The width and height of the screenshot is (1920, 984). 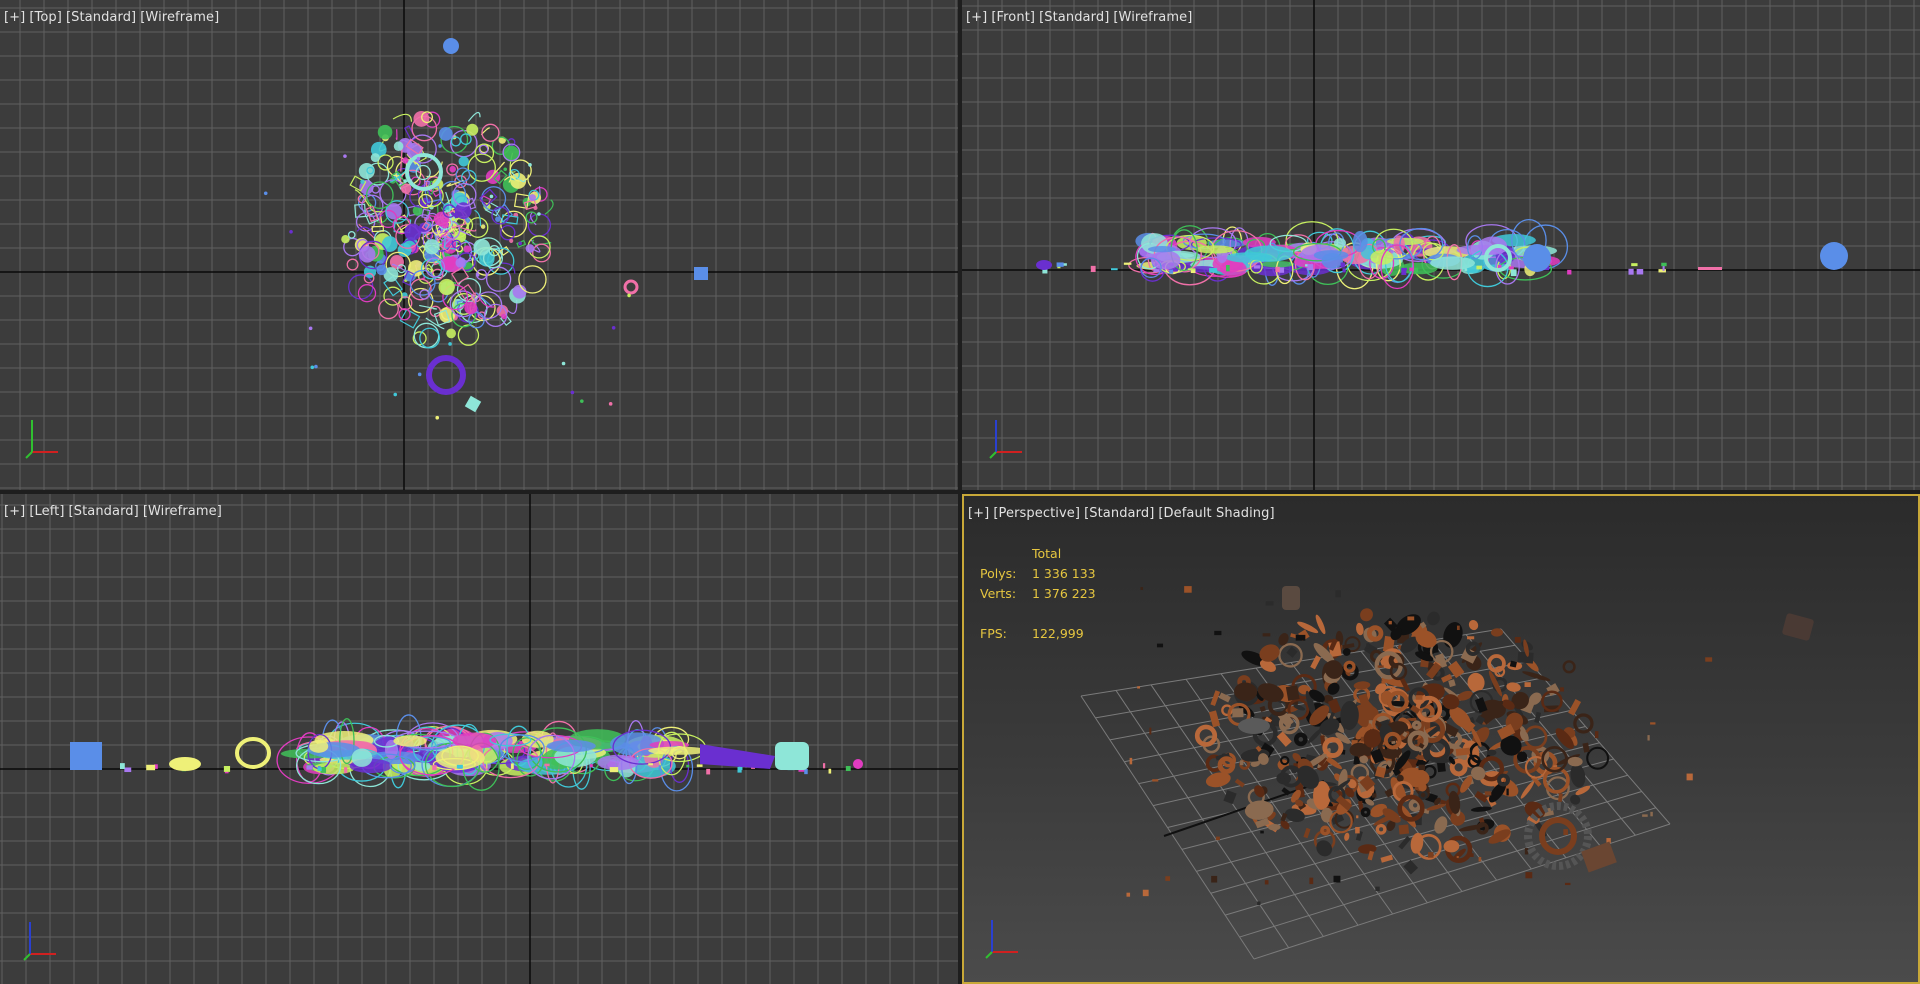 What do you see at coordinates (101, 17) in the screenshot?
I see `viewport-top-standard-label: [Standard]` at bounding box center [101, 17].